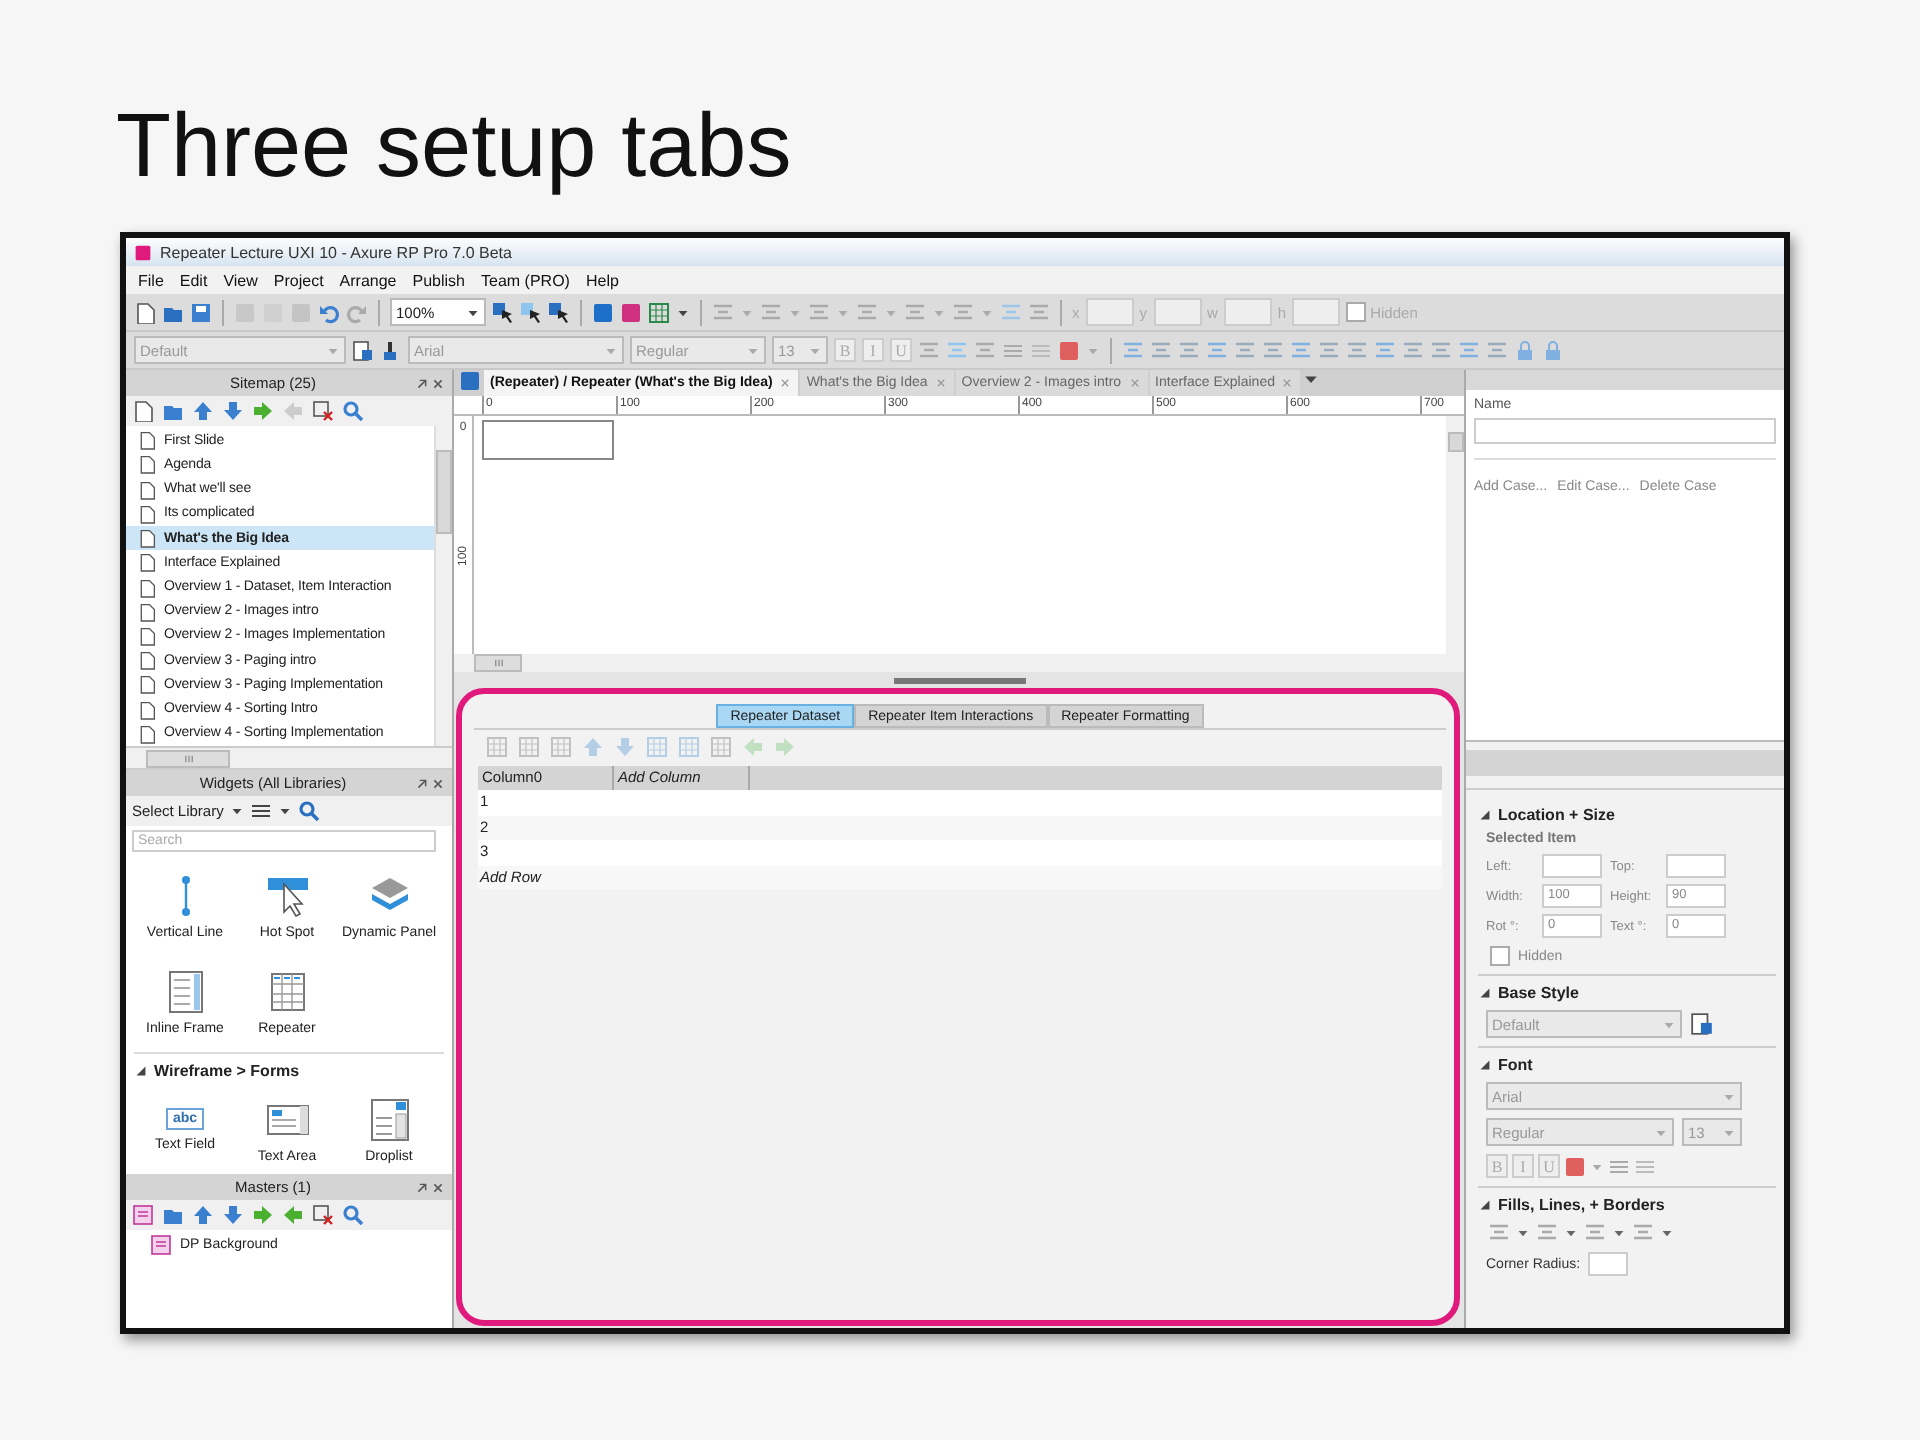  Describe the element at coordinates (602, 280) in the screenshot. I see `menu-item: Help` at that location.